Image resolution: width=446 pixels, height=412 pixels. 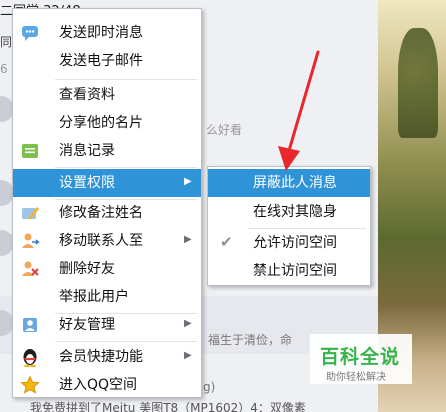 What do you see at coordinates (295, 183) in the screenshot?
I see `submenu-item-label: 屏蔽此人消息` at bounding box center [295, 183].